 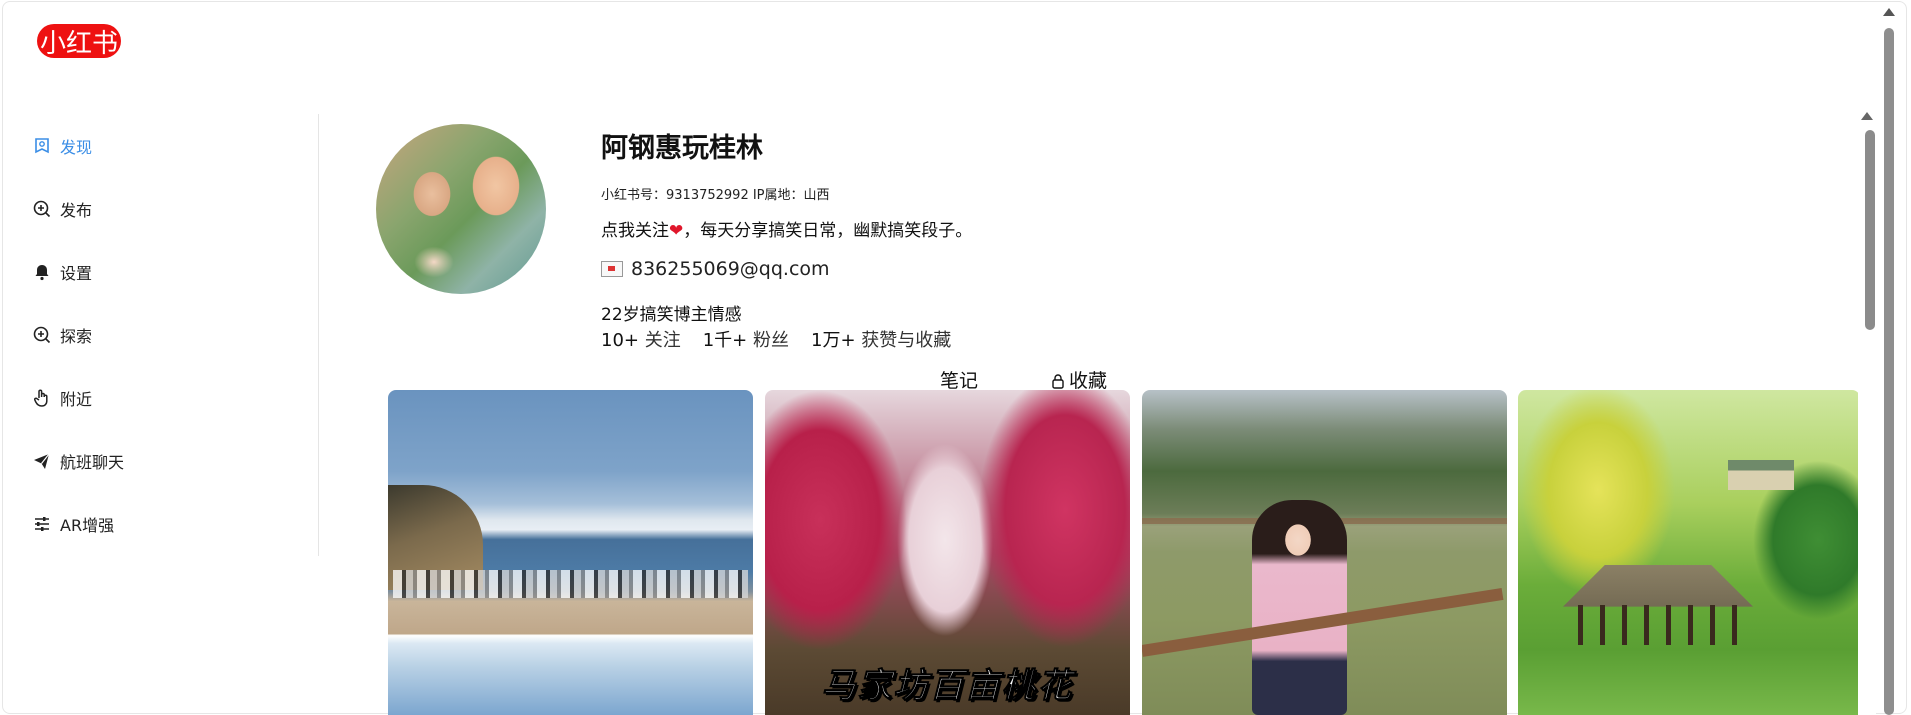 What do you see at coordinates (42, 209) in the screenshot?
I see `publish-icon` at bounding box center [42, 209].